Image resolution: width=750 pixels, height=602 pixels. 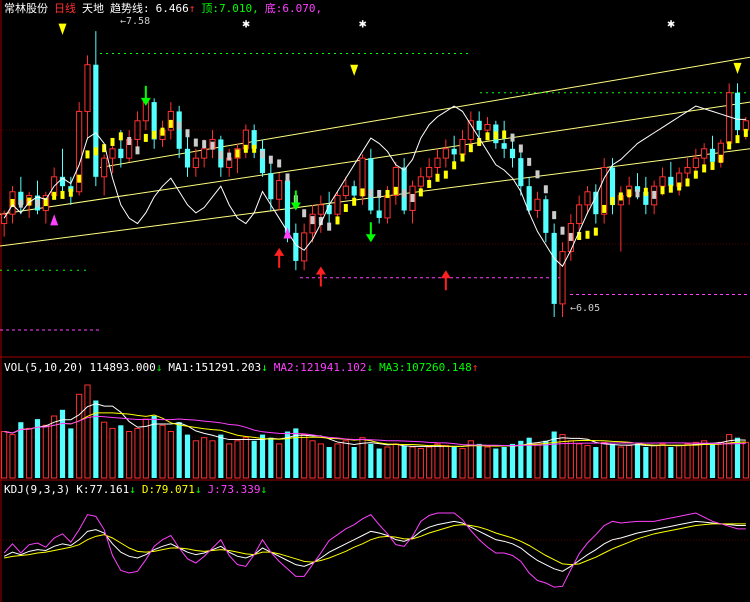 I want to click on sell-signal-arrow, so click(x=295, y=206).